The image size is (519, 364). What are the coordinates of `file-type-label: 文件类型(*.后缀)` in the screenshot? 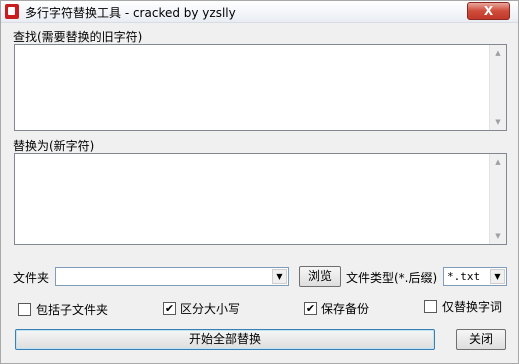 It's located at (392, 278).